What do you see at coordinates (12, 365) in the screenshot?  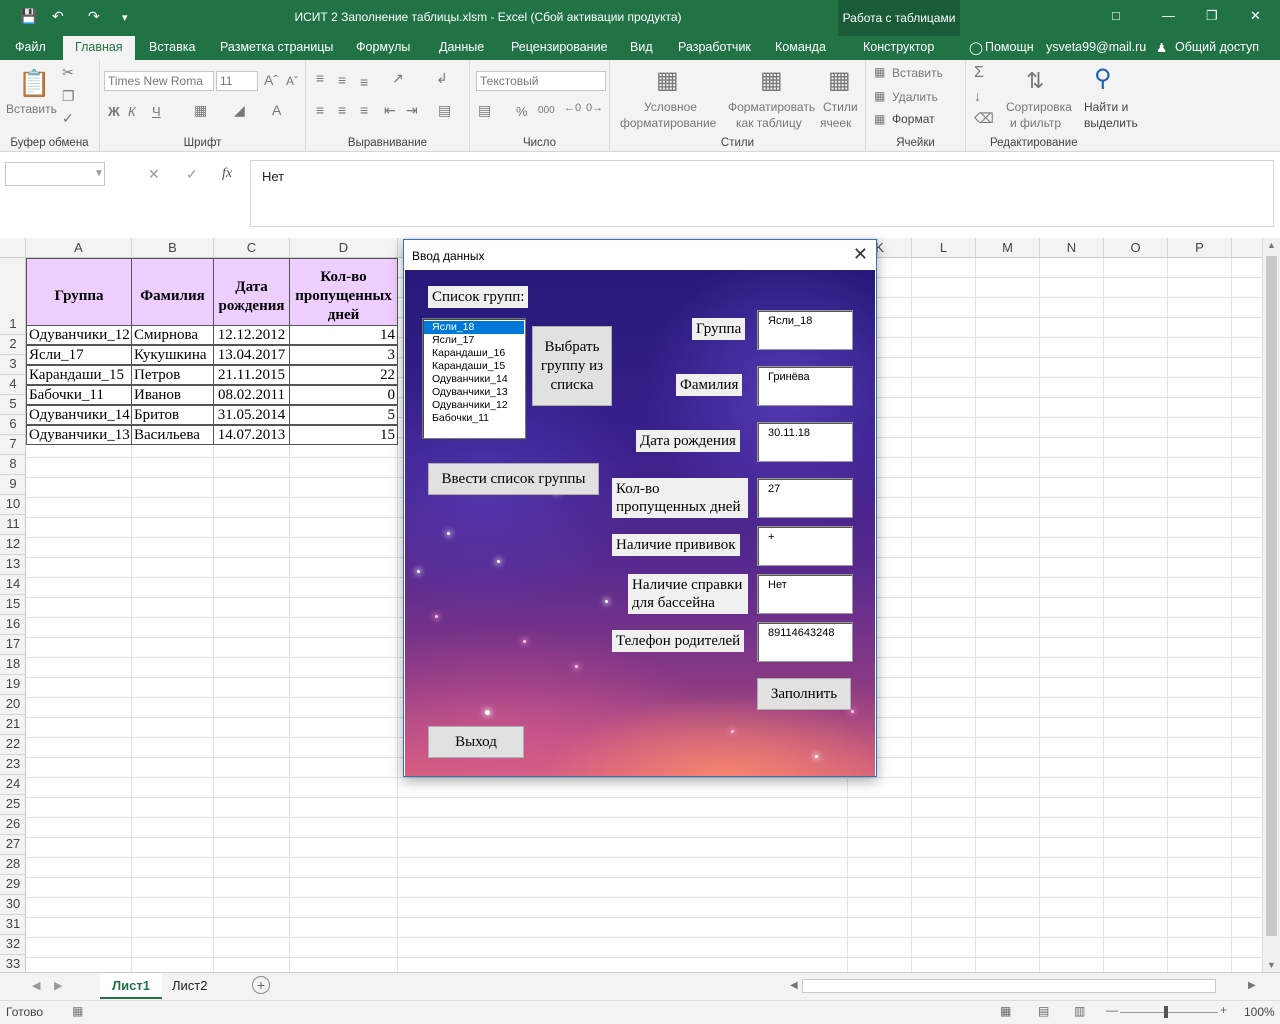 I see `row-header: 3` at bounding box center [12, 365].